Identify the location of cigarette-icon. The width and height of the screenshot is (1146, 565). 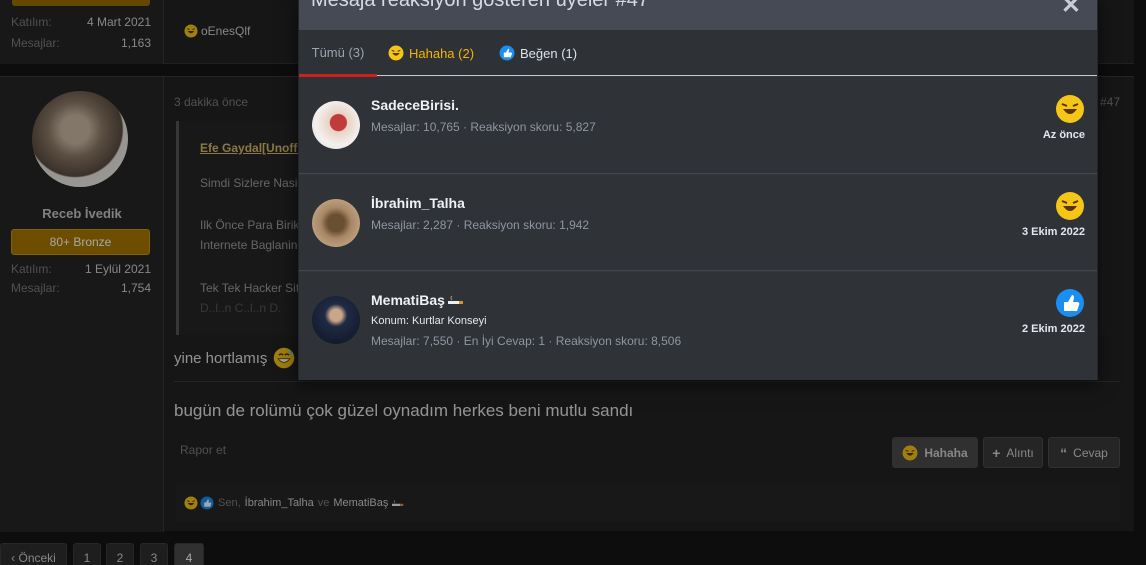
(455, 299).